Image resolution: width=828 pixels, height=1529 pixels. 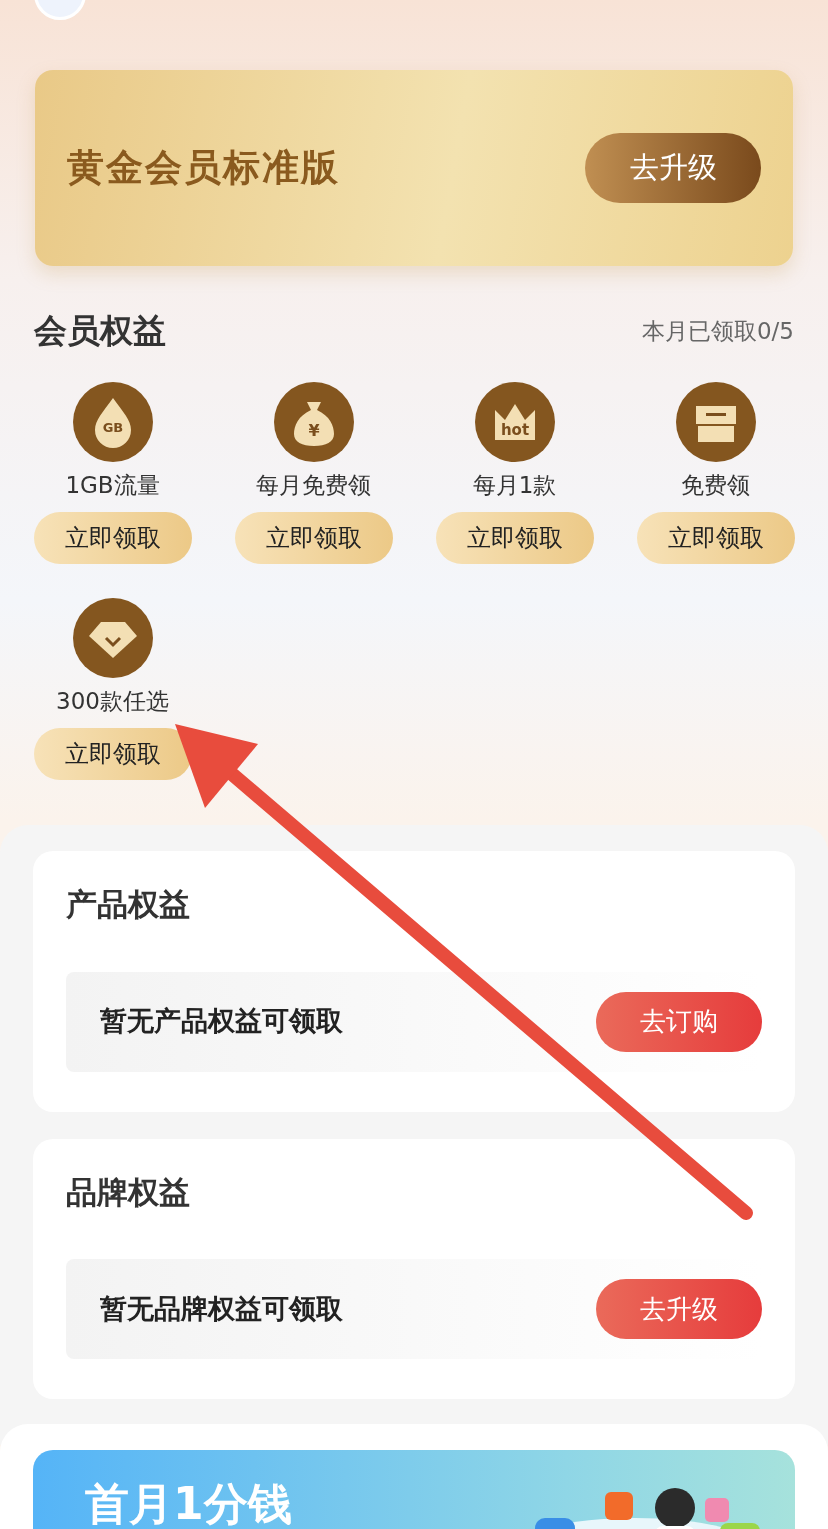 What do you see at coordinates (221, 1021) in the screenshot?
I see `empty-message: 暂无产品权益可领取` at bounding box center [221, 1021].